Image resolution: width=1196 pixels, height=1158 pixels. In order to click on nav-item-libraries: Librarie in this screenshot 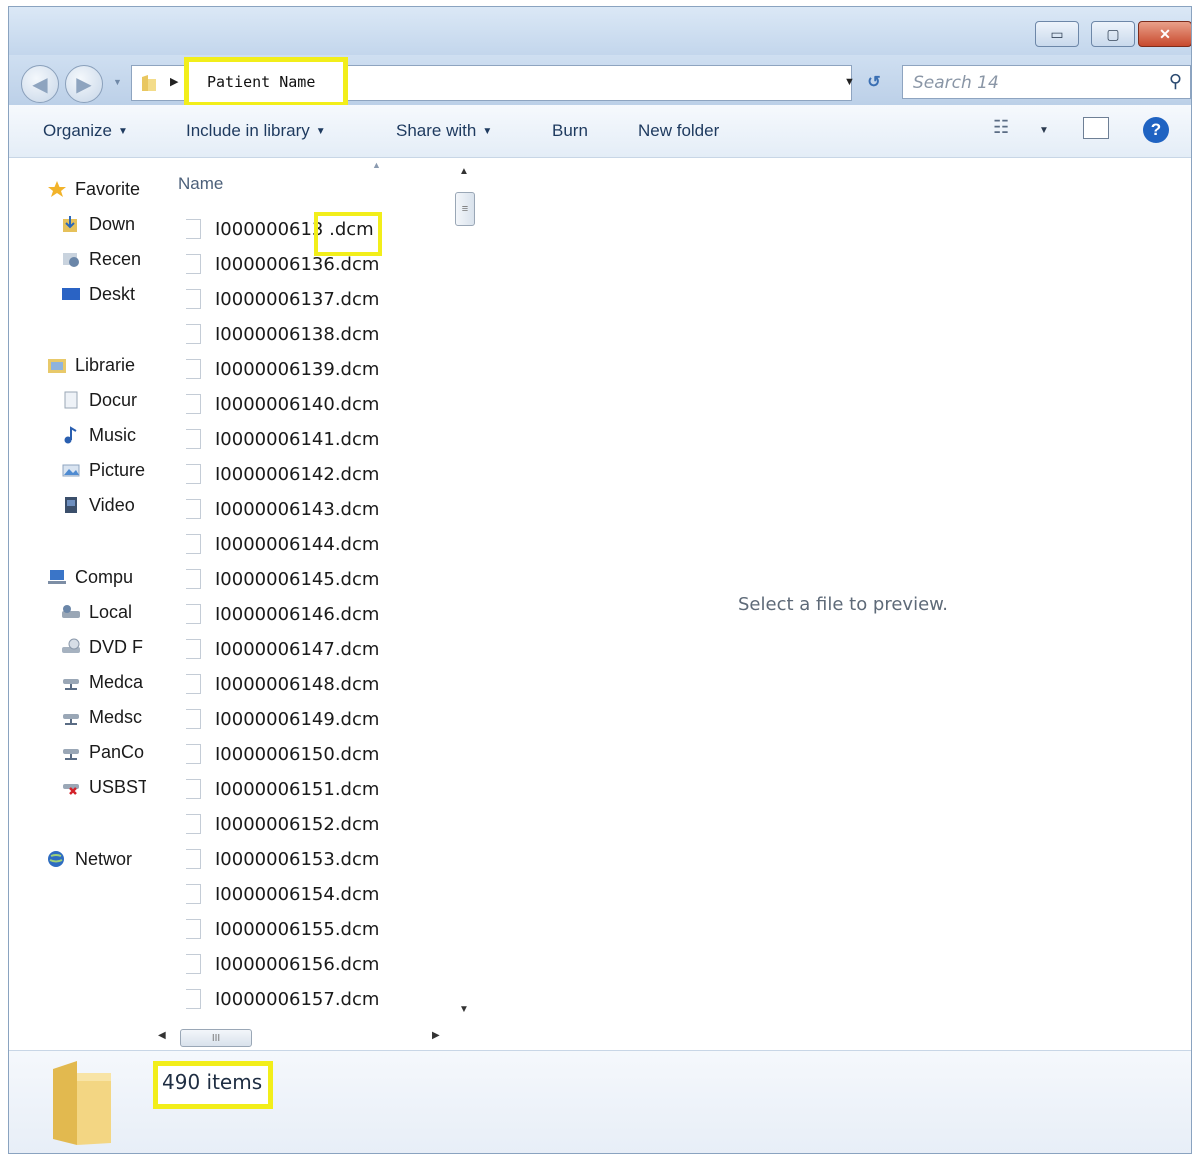, I will do `click(91, 365)`.